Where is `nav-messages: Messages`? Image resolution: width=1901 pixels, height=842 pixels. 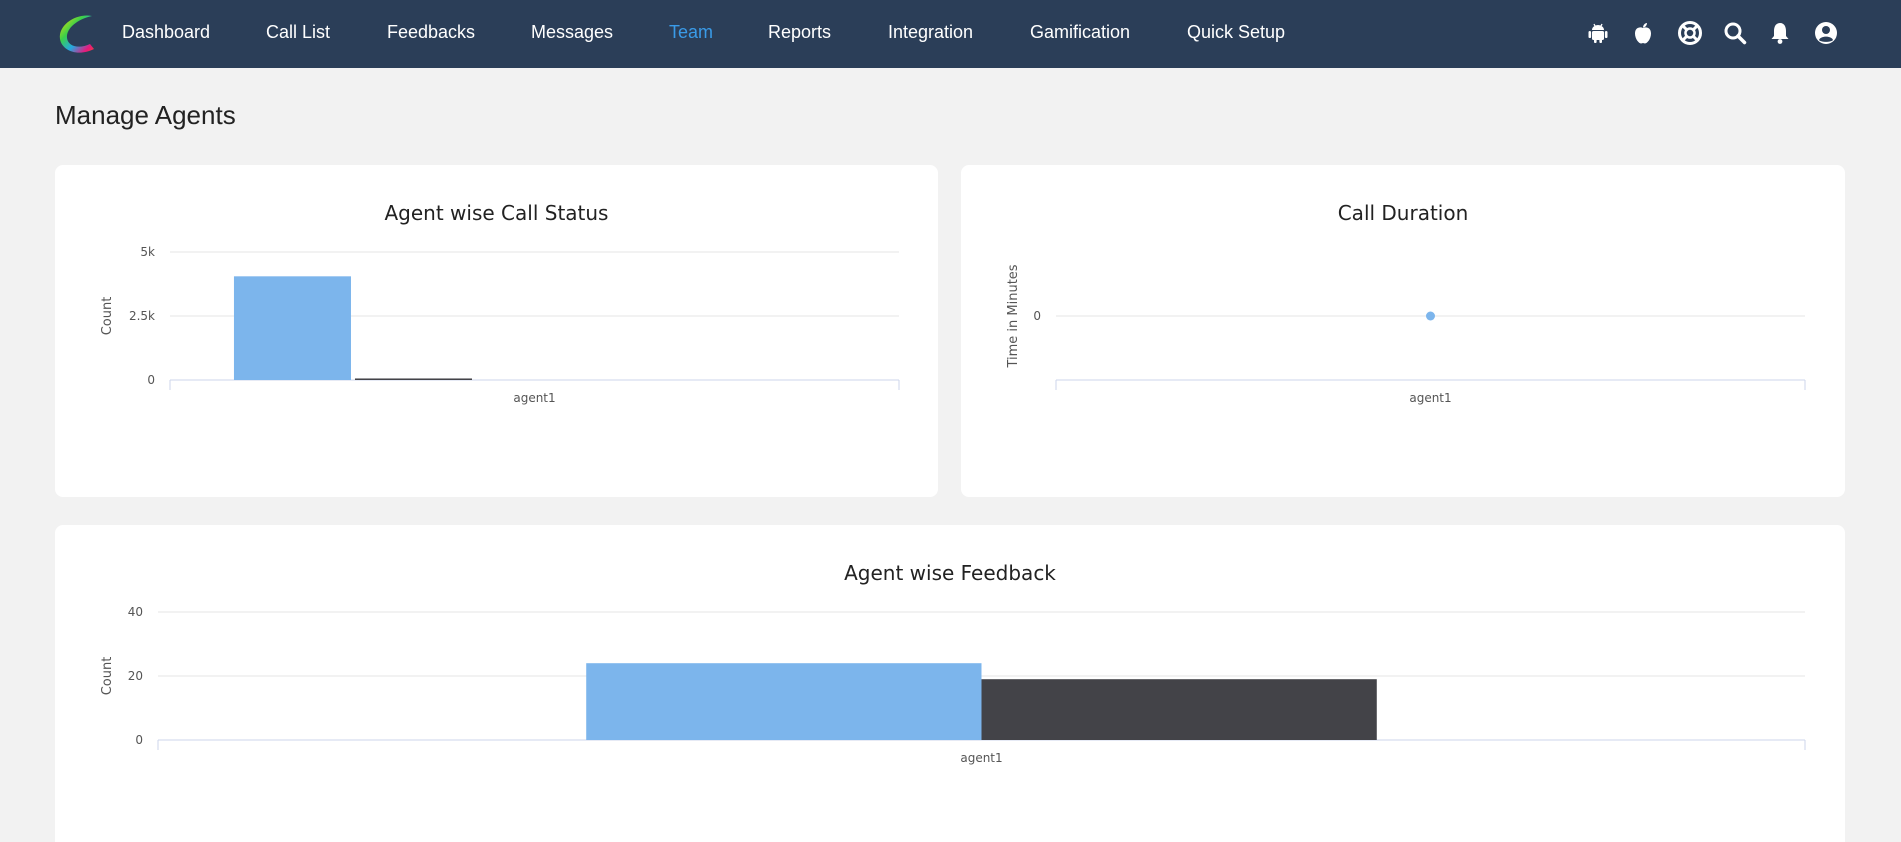 nav-messages: Messages is located at coordinates (572, 32).